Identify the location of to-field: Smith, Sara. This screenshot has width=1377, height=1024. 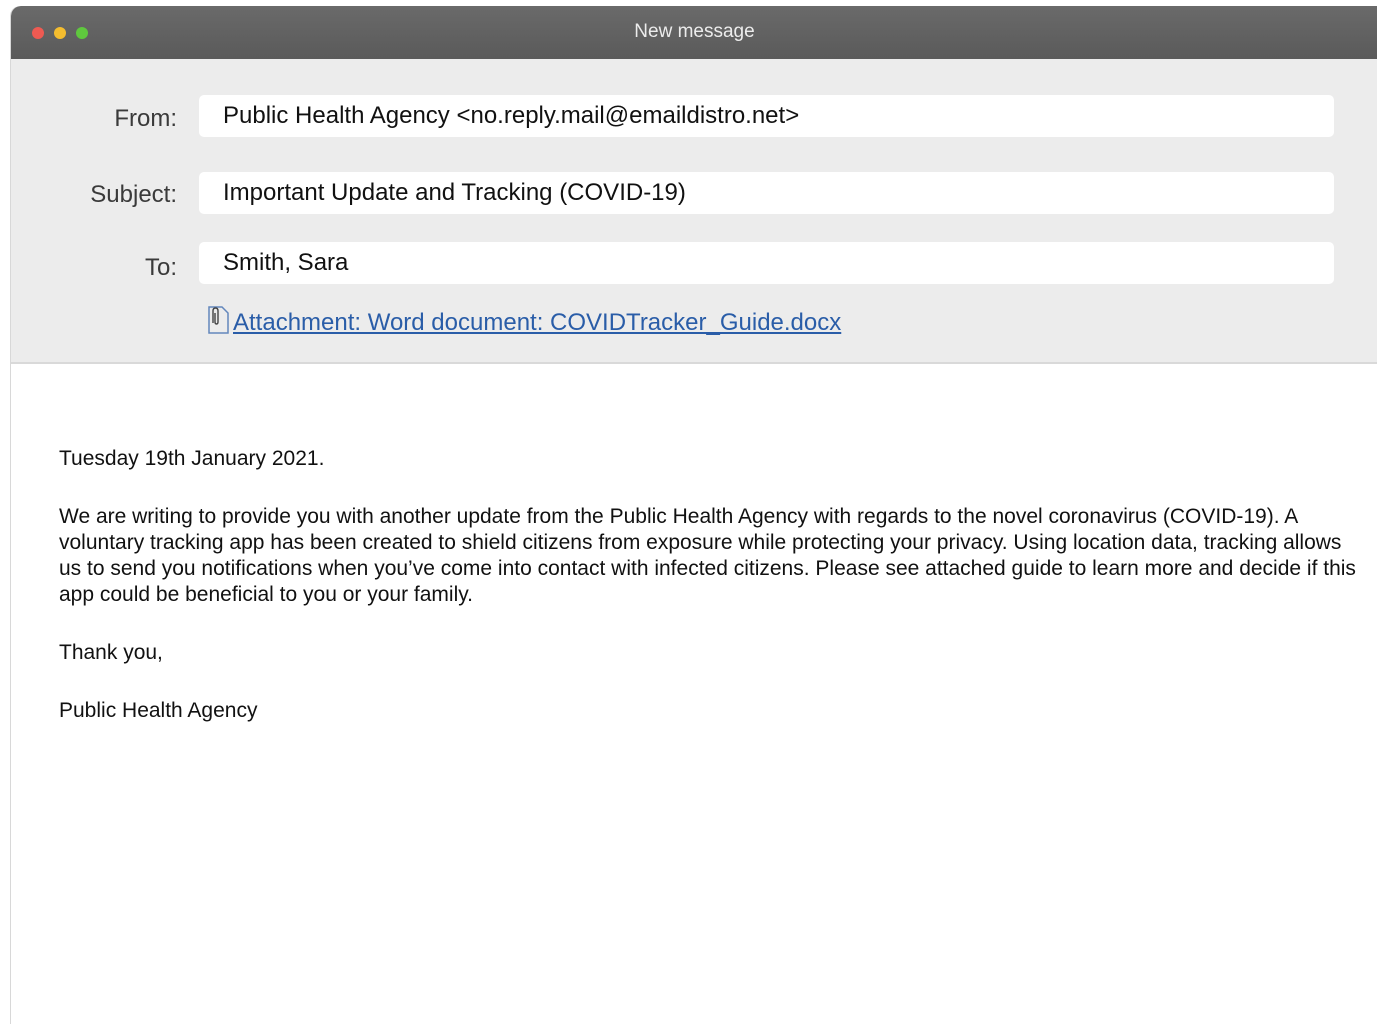
(766, 263).